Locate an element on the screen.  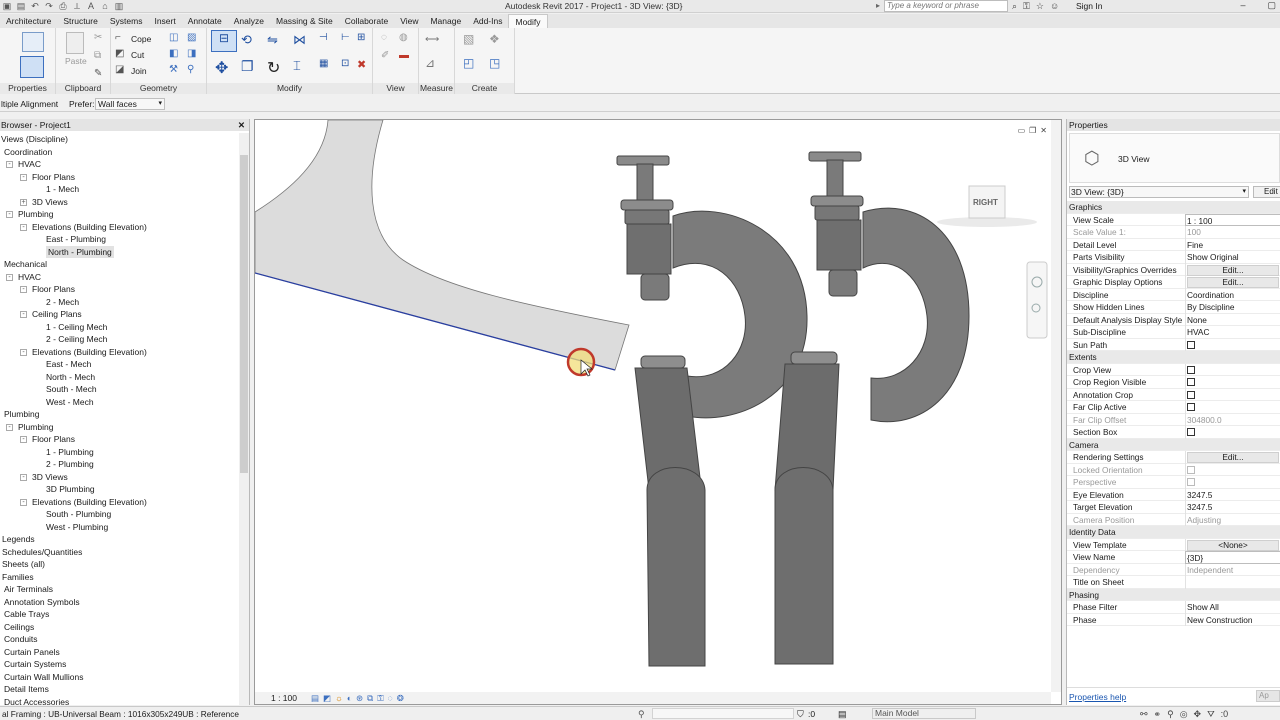
mirror-axis-icon: ⇋ is located at coordinates (275, 39).